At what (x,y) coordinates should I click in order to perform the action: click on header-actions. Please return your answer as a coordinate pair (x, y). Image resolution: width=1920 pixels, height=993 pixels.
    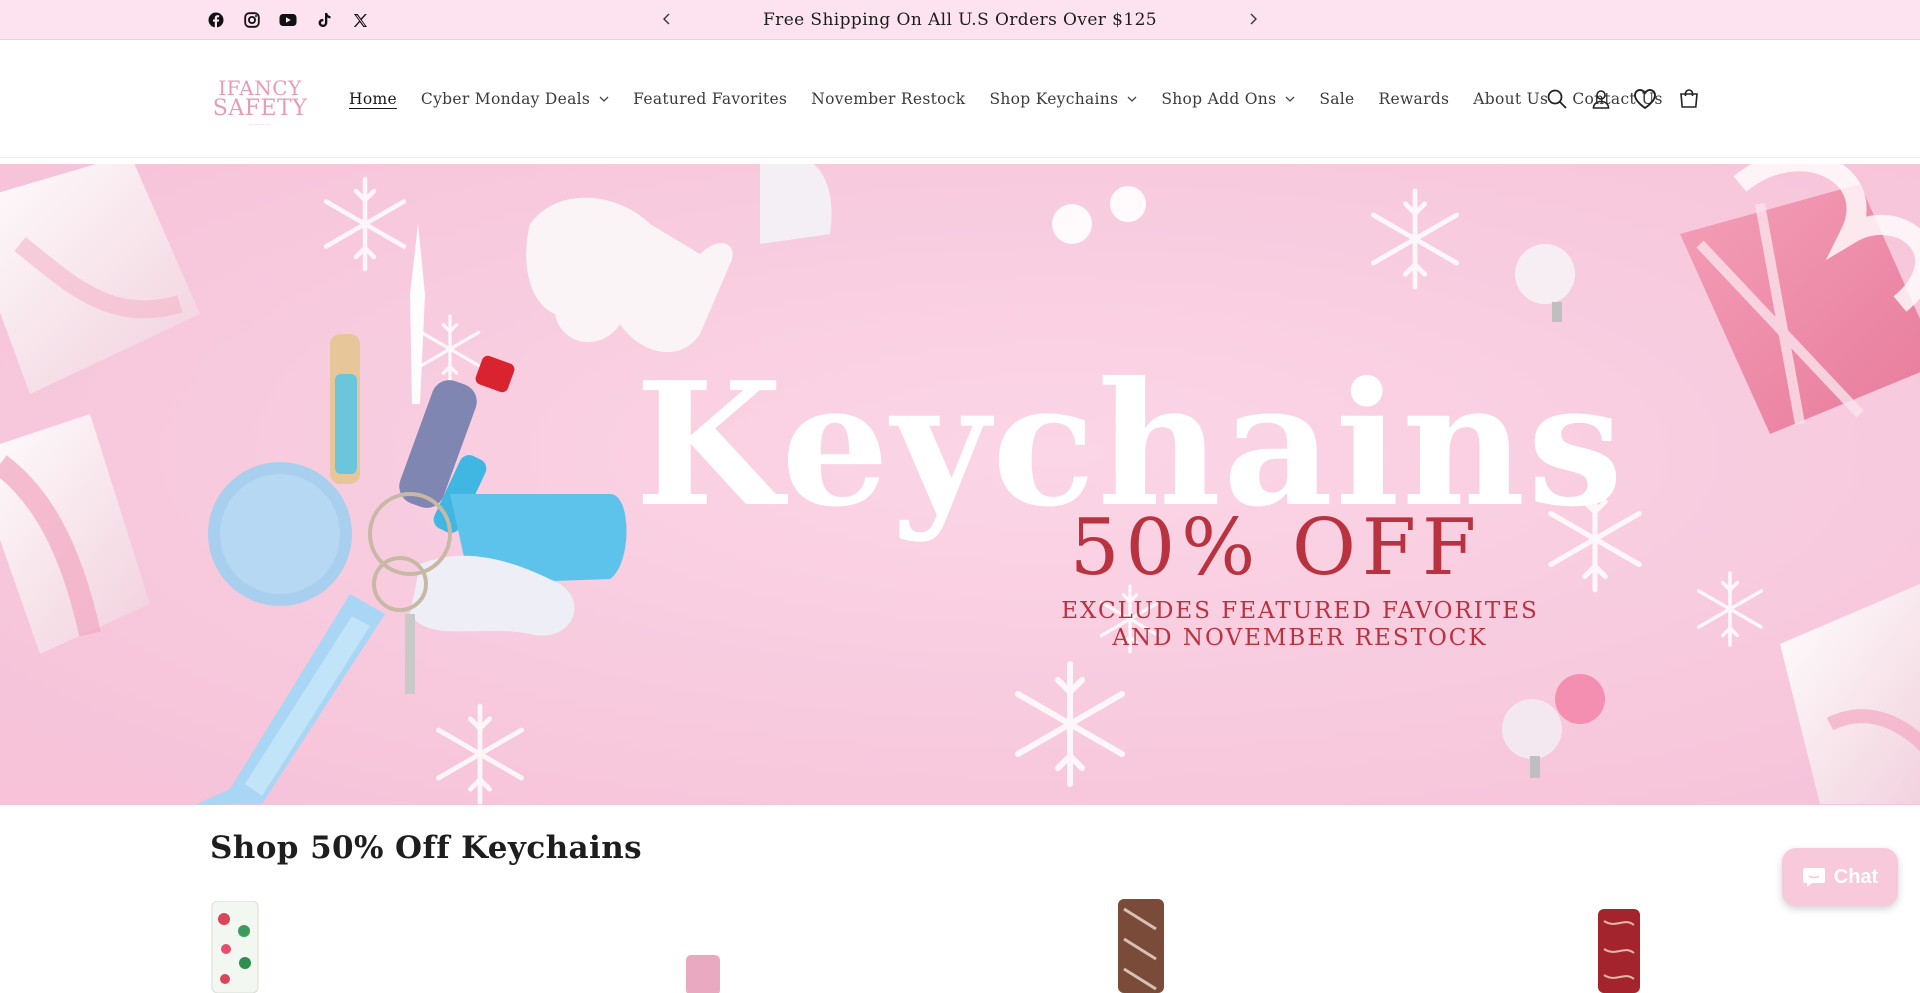
    Looking at the image, I should click on (1623, 99).